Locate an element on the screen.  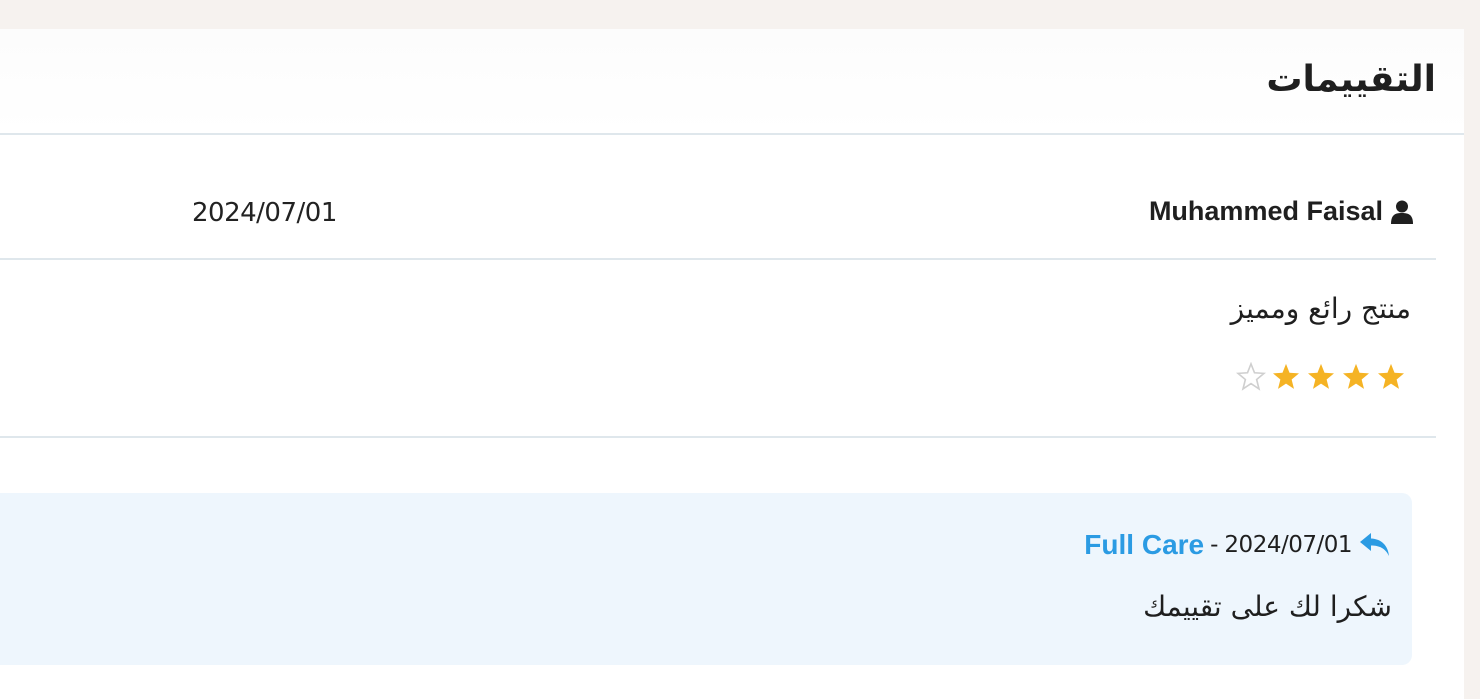
reviewer-name: Muhammed Faisal is located at coordinates (1265, 211).